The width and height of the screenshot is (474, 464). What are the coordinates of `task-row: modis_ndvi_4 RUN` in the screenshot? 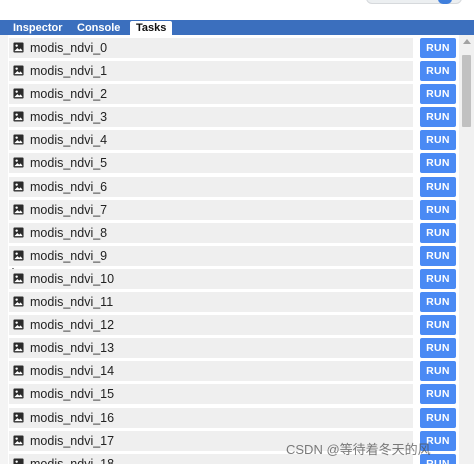 It's located at (233, 140).